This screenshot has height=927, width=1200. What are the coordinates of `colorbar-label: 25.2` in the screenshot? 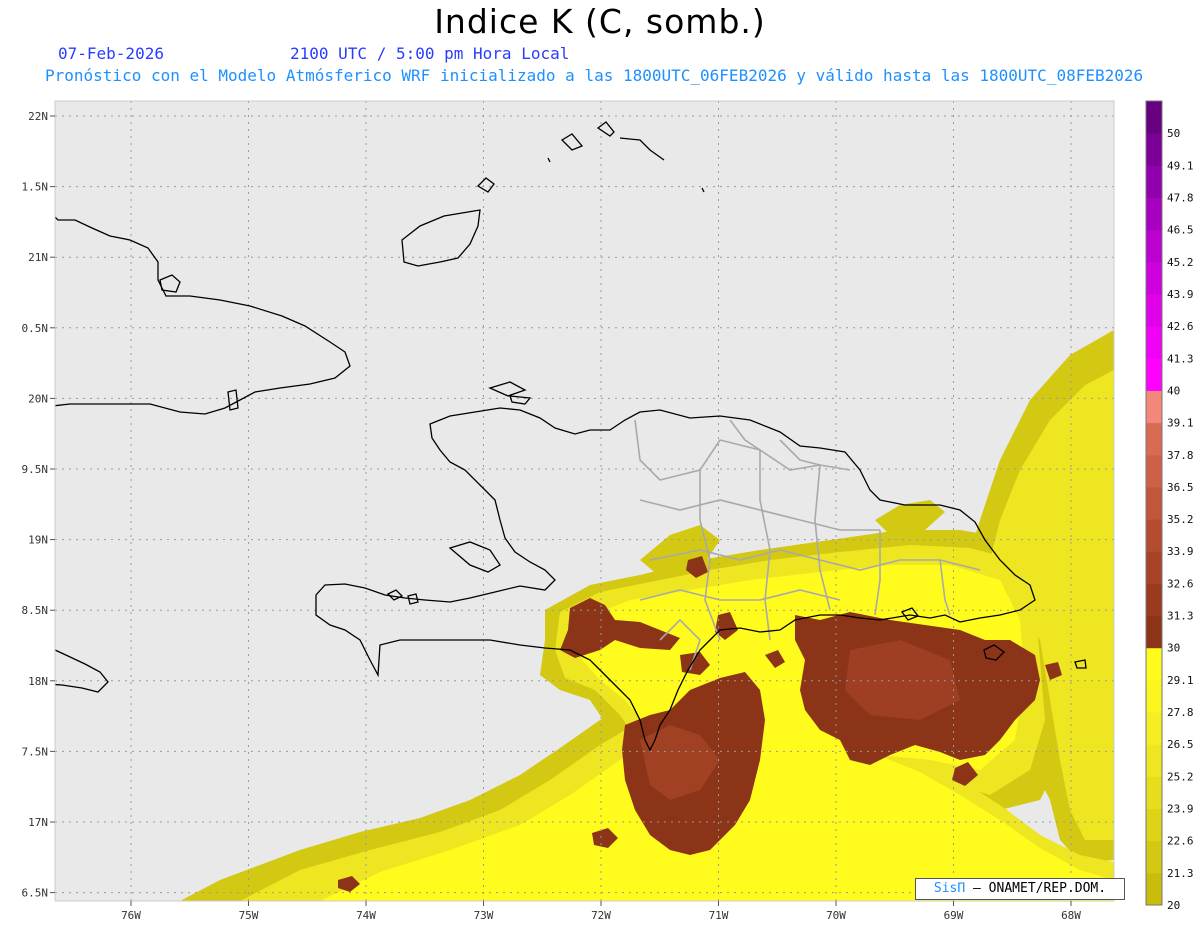 It's located at (1180, 776).